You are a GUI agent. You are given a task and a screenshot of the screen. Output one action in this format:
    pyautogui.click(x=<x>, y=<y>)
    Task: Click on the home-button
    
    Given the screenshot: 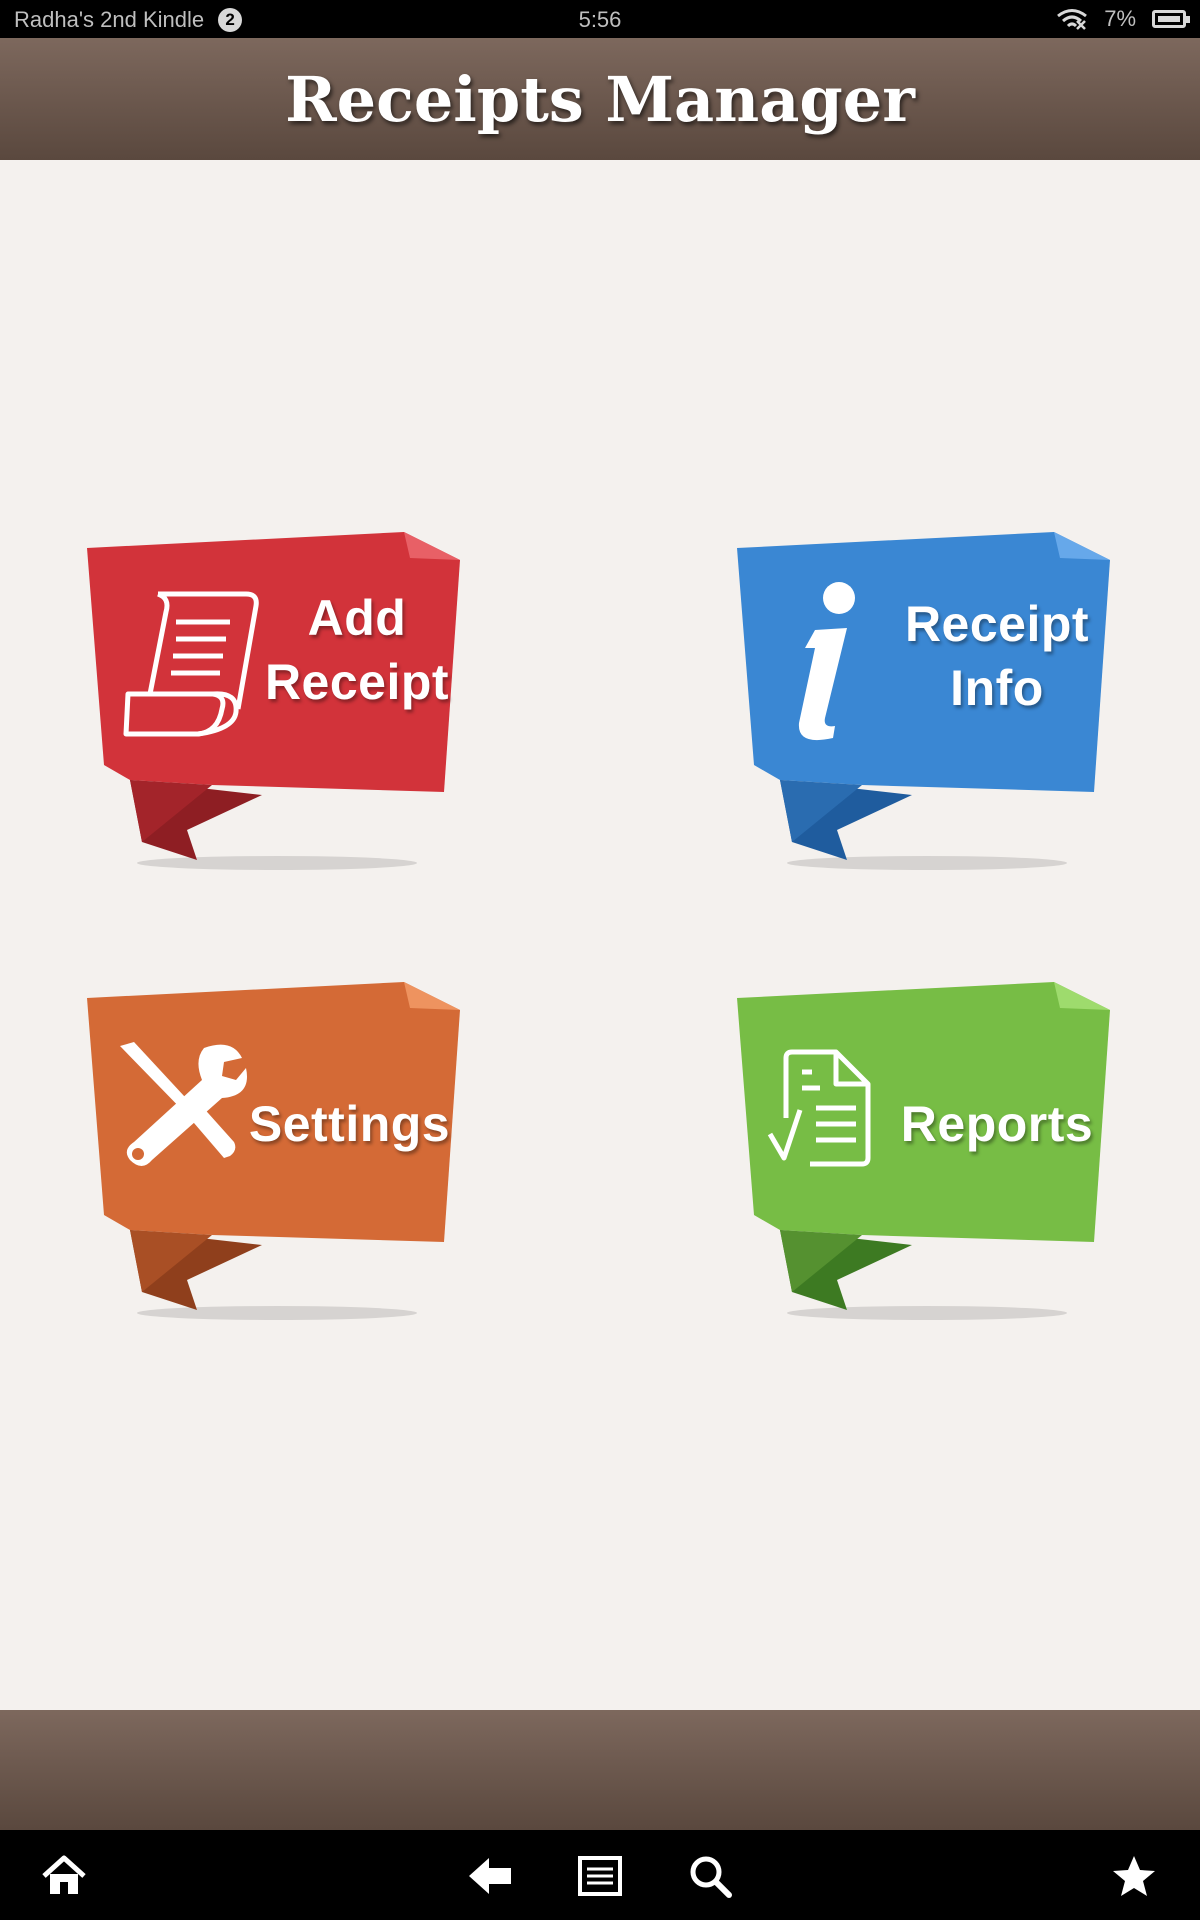 What is the action you would take?
    pyautogui.click(x=64, y=1876)
    